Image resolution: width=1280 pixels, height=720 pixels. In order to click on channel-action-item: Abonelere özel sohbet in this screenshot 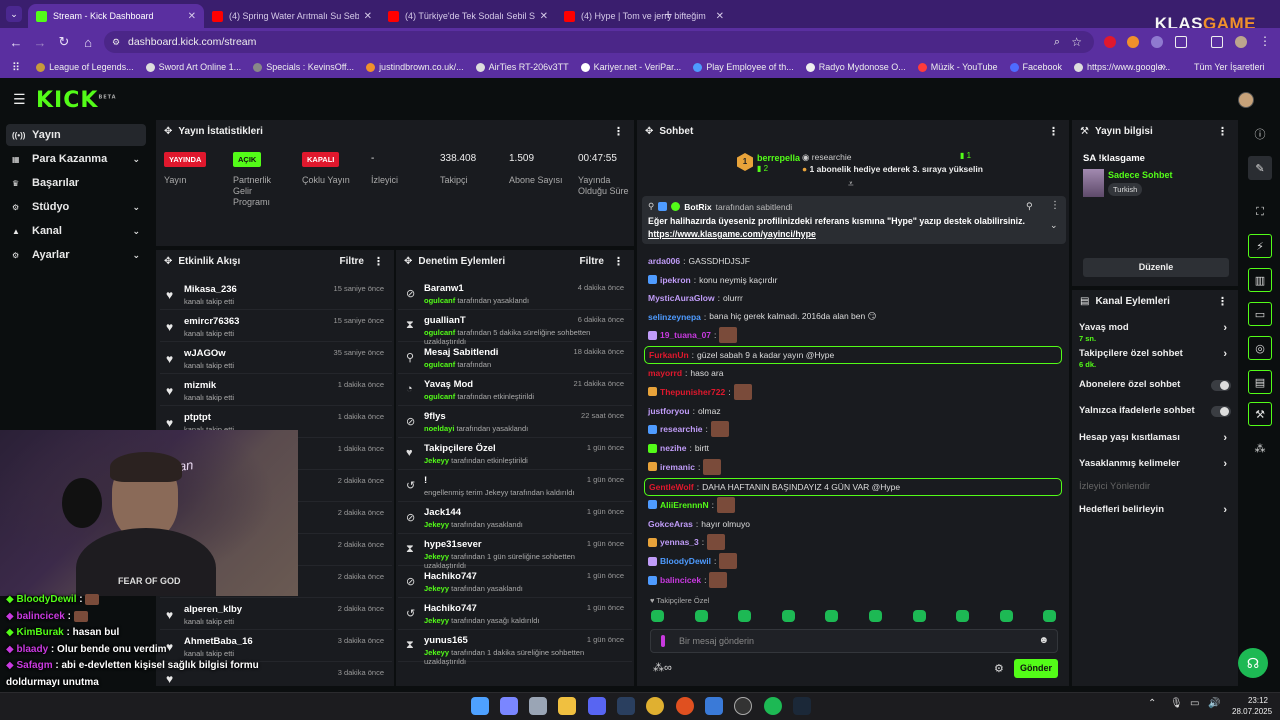, I will do `click(1157, 385)`.